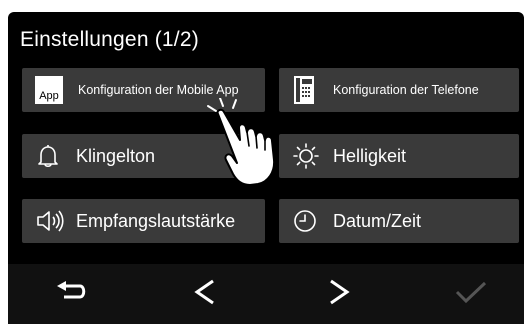  Describe the element at coordinates (305, 221) in the screenshot. I see `clock-icon` at that location.